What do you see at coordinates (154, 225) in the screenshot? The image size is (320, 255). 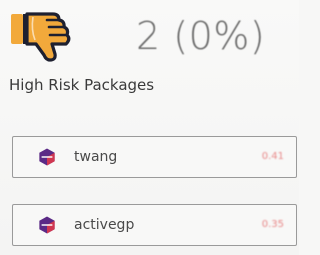 I see `list-item: activegp 0.35` at bounding box center [154, 225].